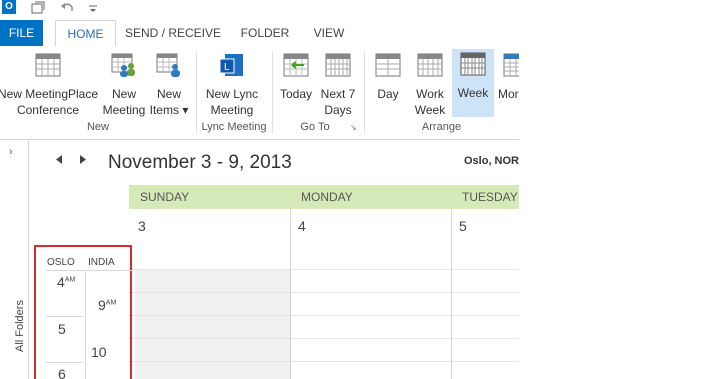  I want to click on folder-pane-collapsed: › All Folders, so click(14, 259).